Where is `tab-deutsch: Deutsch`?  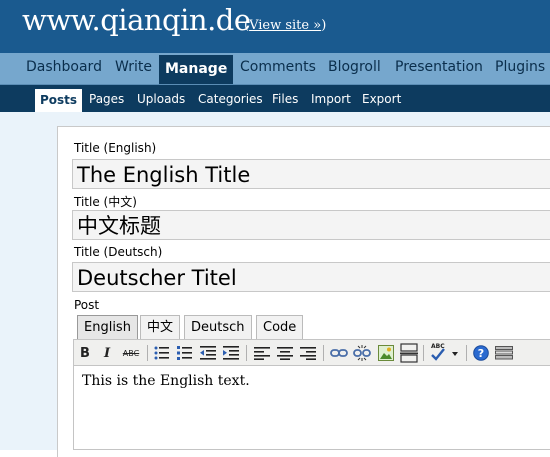 tab-deutsch: Deutsch is located at coordinates (218, 327).